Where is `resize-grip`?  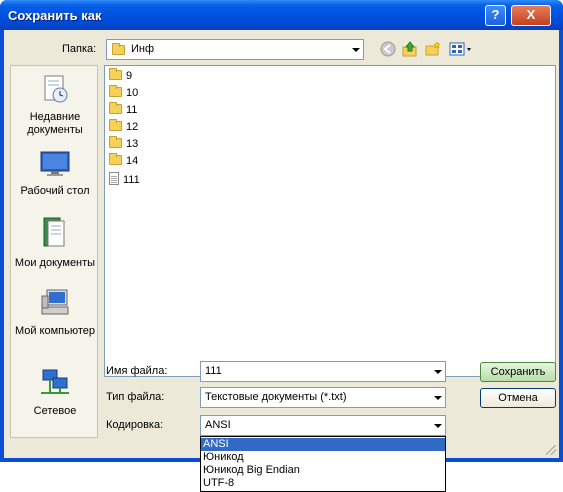 resize-grip is located at coordinates (551, 450).